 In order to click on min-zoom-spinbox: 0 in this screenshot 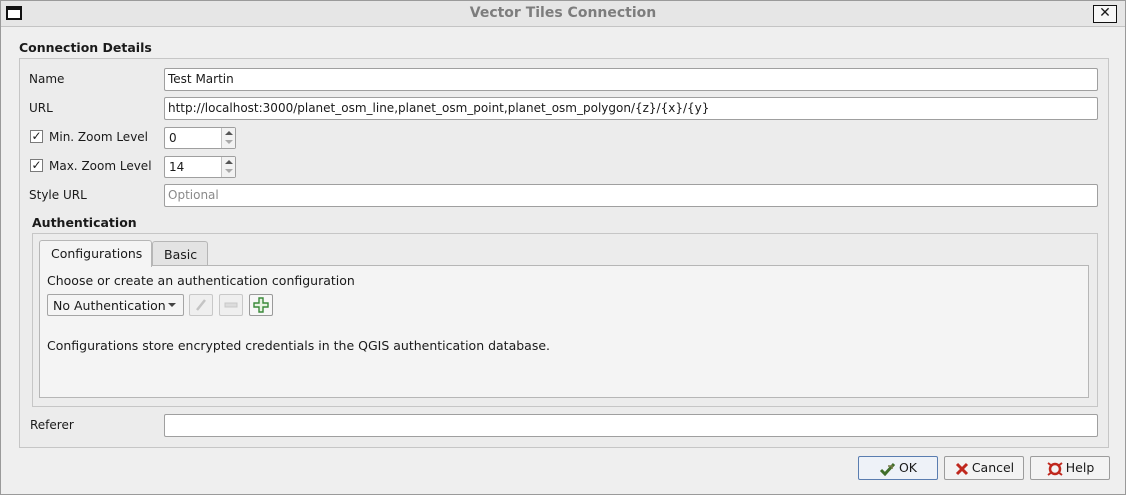, I will do `click(200, 138)`.